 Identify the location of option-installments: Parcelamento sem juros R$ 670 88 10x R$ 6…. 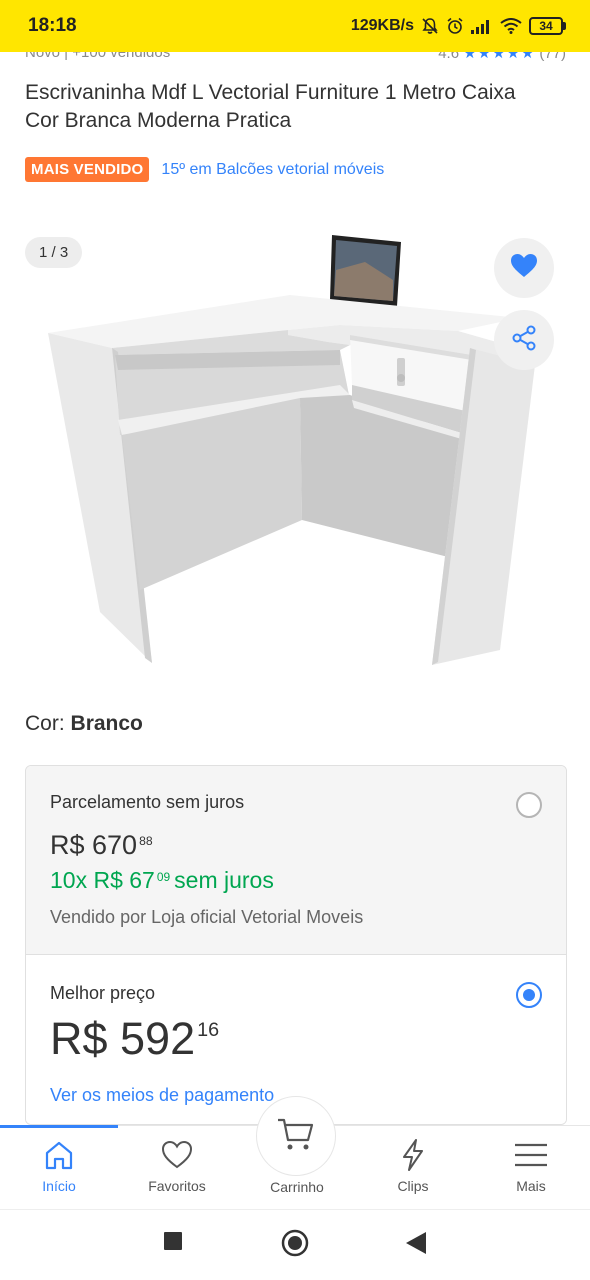
(296, 860).